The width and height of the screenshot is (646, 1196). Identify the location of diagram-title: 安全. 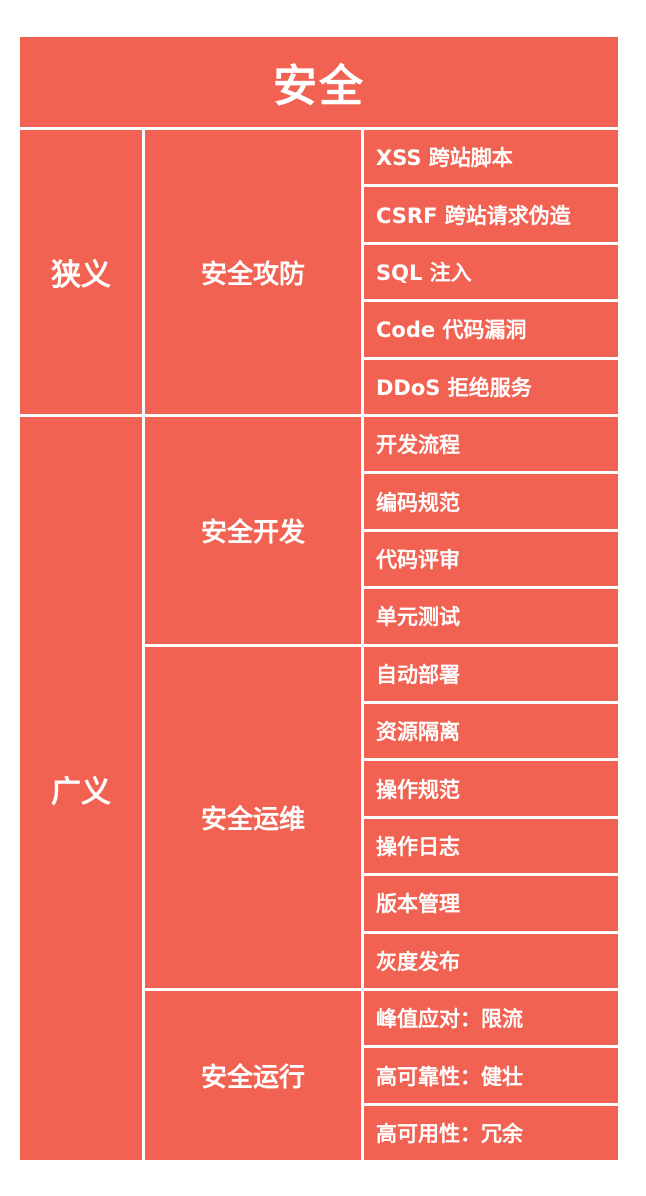
(319, 82).